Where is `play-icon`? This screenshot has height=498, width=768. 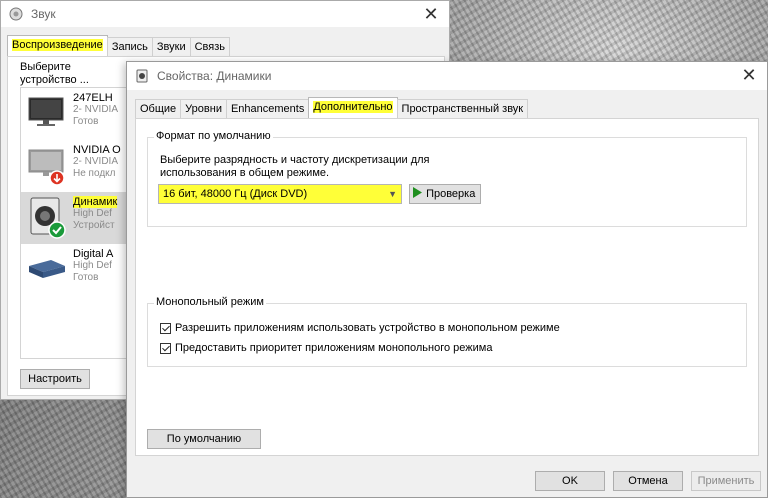
play-icon is located at coordinates (417, 192).